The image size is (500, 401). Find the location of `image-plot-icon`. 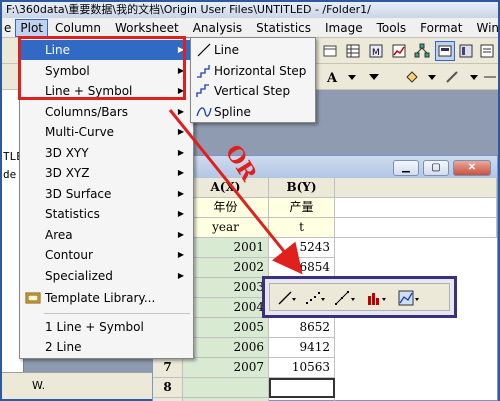

image-plot-icon is located at coordinates (409, 298).